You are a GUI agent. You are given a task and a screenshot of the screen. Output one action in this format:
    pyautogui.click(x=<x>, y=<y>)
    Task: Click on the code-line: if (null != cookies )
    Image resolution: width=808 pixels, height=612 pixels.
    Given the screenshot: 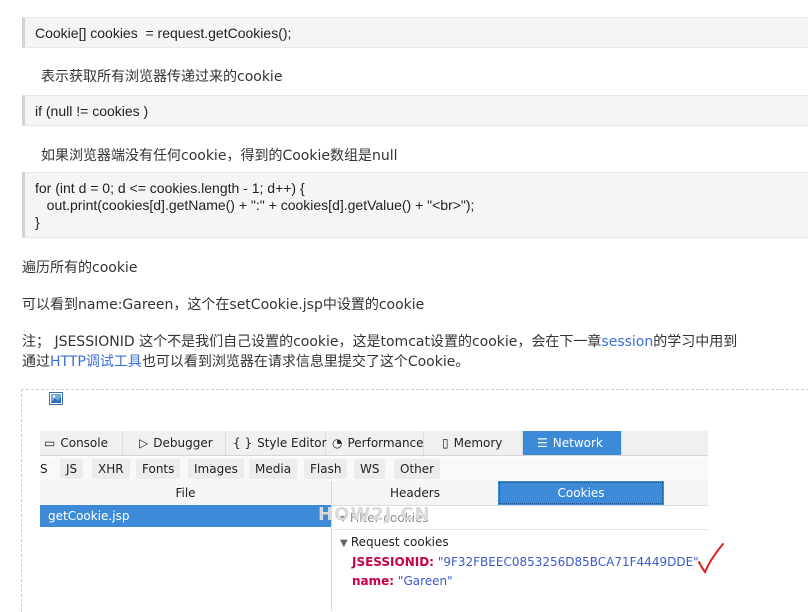 What is the action you would take?
    pyautogui.click(x=92, y=111)
    